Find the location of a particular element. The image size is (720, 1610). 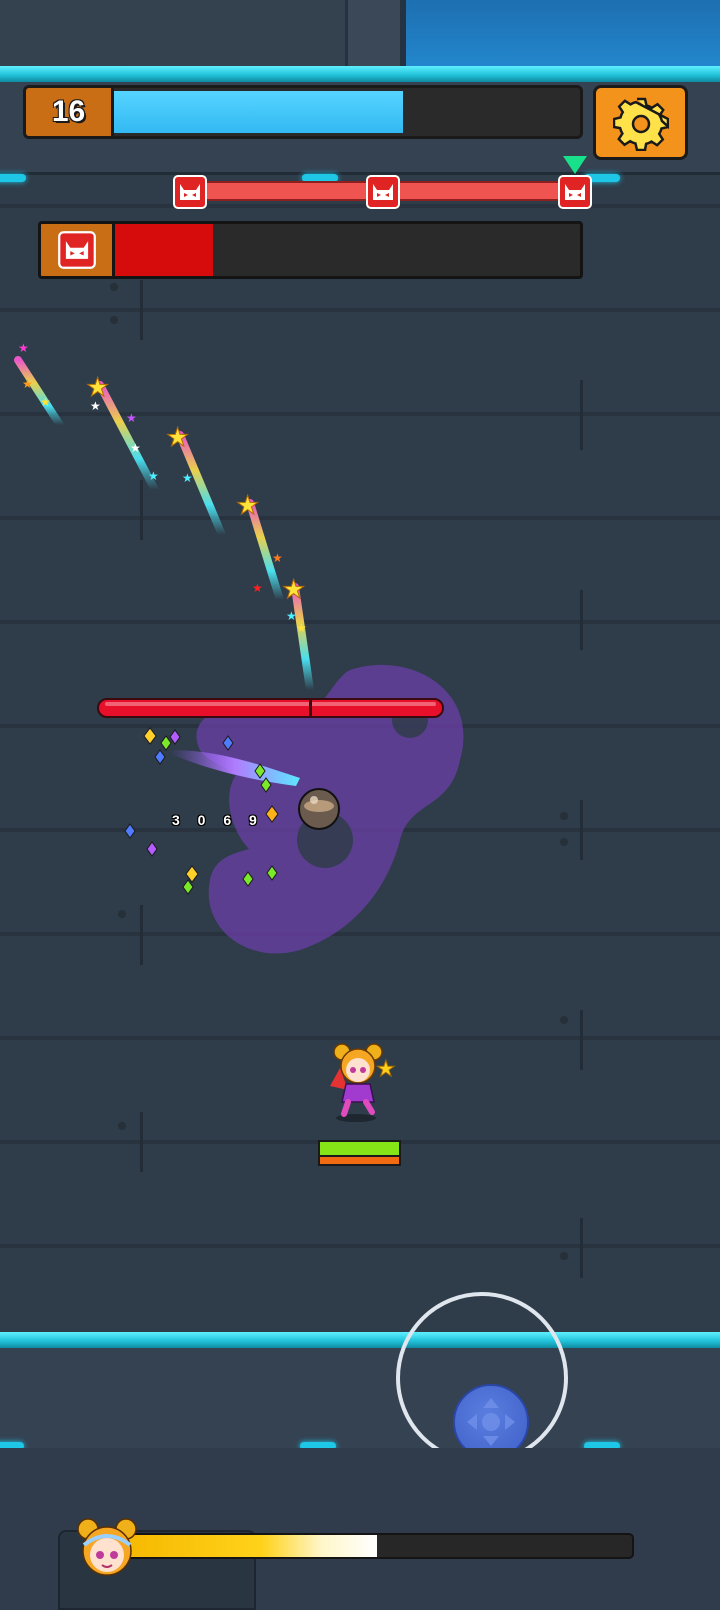

stage-marker-icon is located at coordinates (575, 165).